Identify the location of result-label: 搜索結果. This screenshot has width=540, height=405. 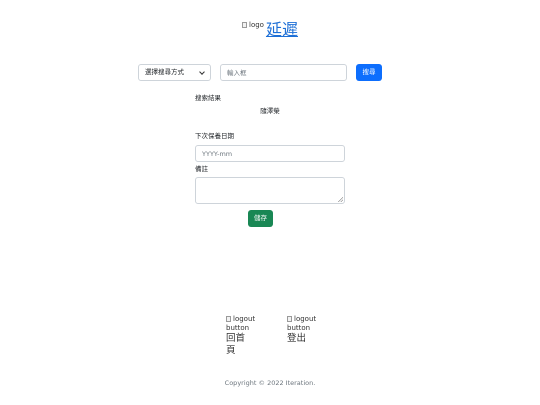
(208, 98).